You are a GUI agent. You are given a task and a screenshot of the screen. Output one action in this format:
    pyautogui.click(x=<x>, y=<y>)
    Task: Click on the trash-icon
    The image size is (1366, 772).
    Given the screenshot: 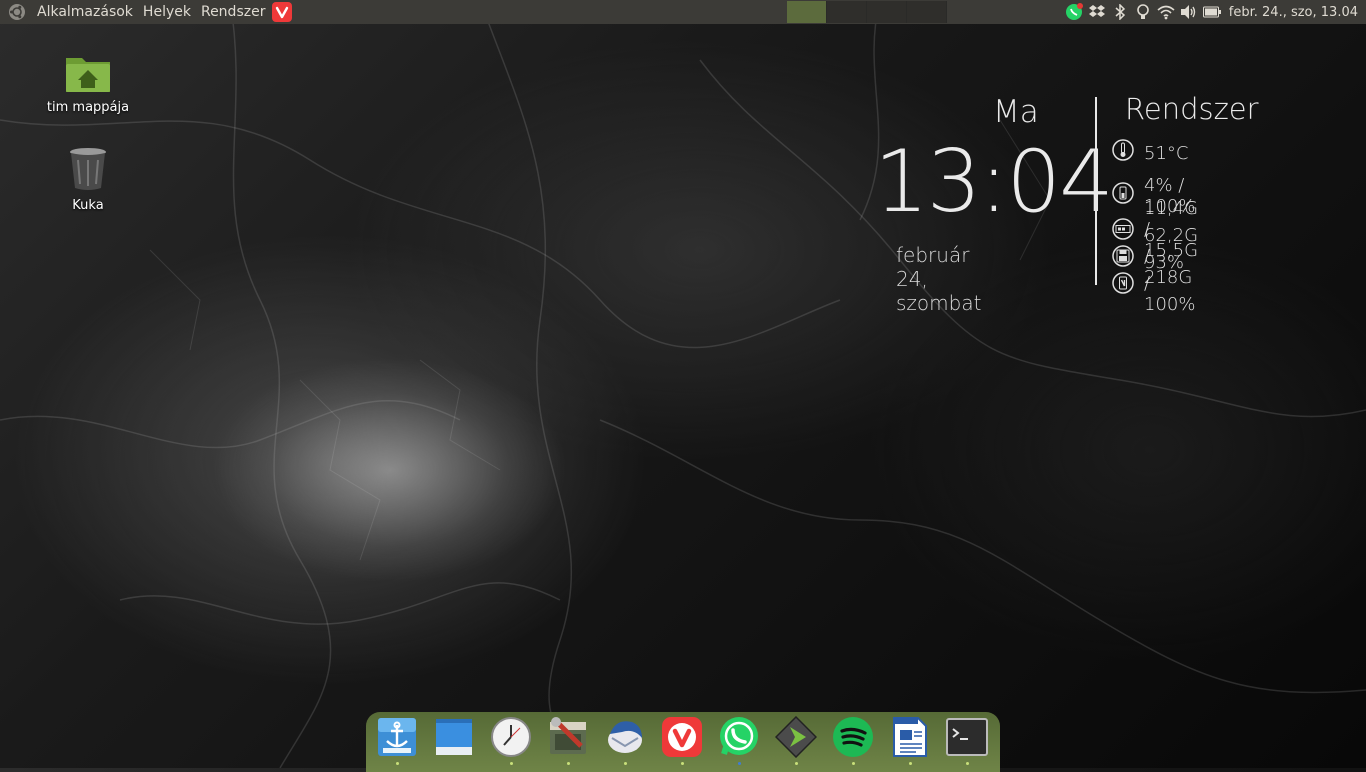 What is the action you would take?
    pyautogui.click(x=88, y=171)
    